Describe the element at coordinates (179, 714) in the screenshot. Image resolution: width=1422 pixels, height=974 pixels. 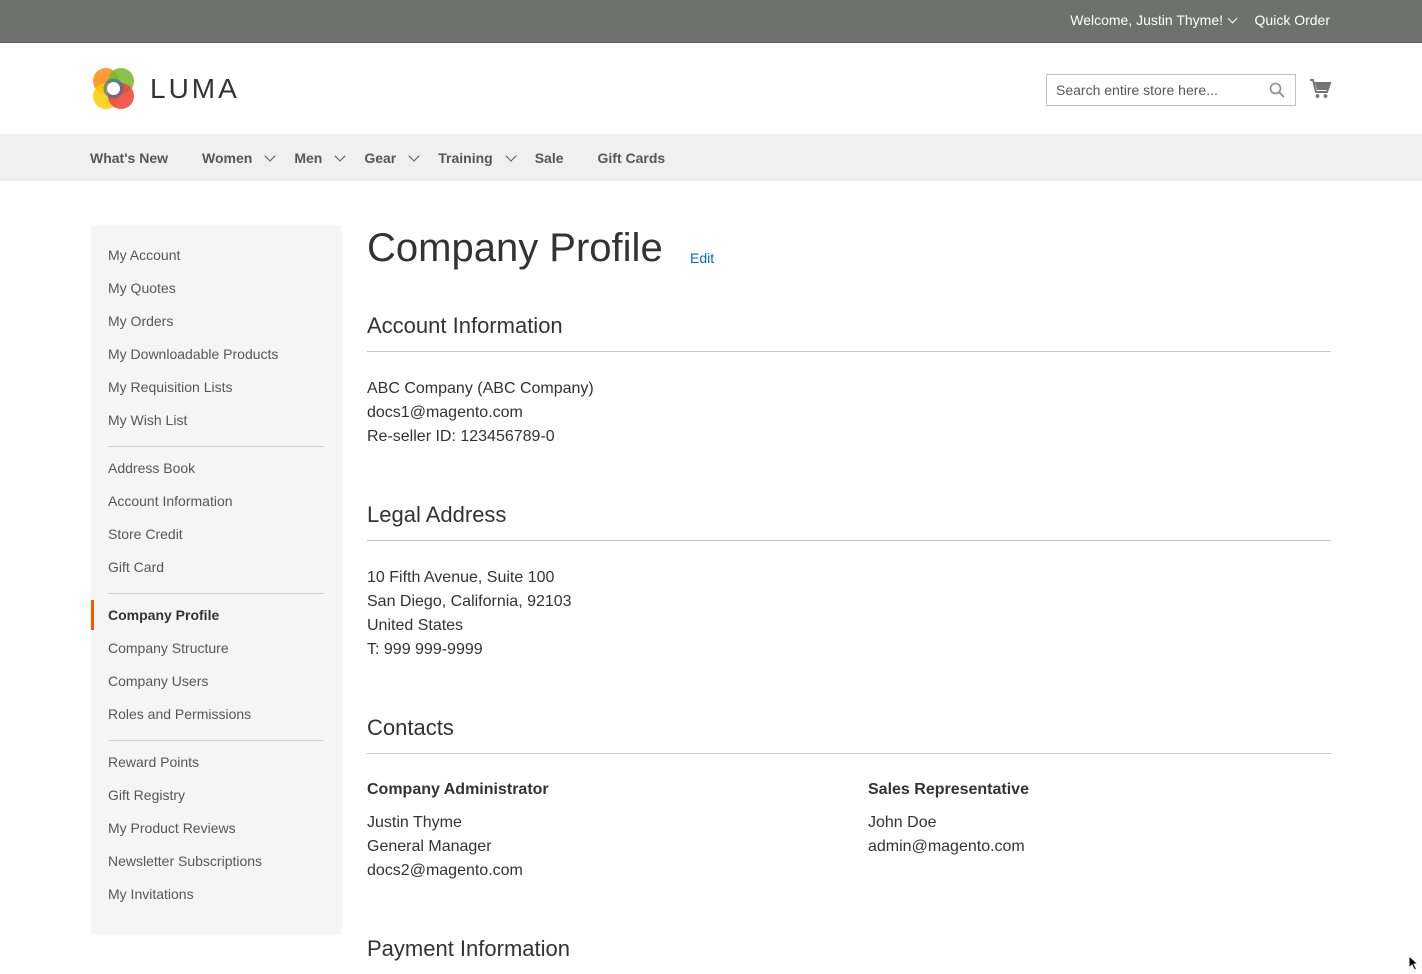
I see `sidebar-link: Roles and Permissions` at that location.